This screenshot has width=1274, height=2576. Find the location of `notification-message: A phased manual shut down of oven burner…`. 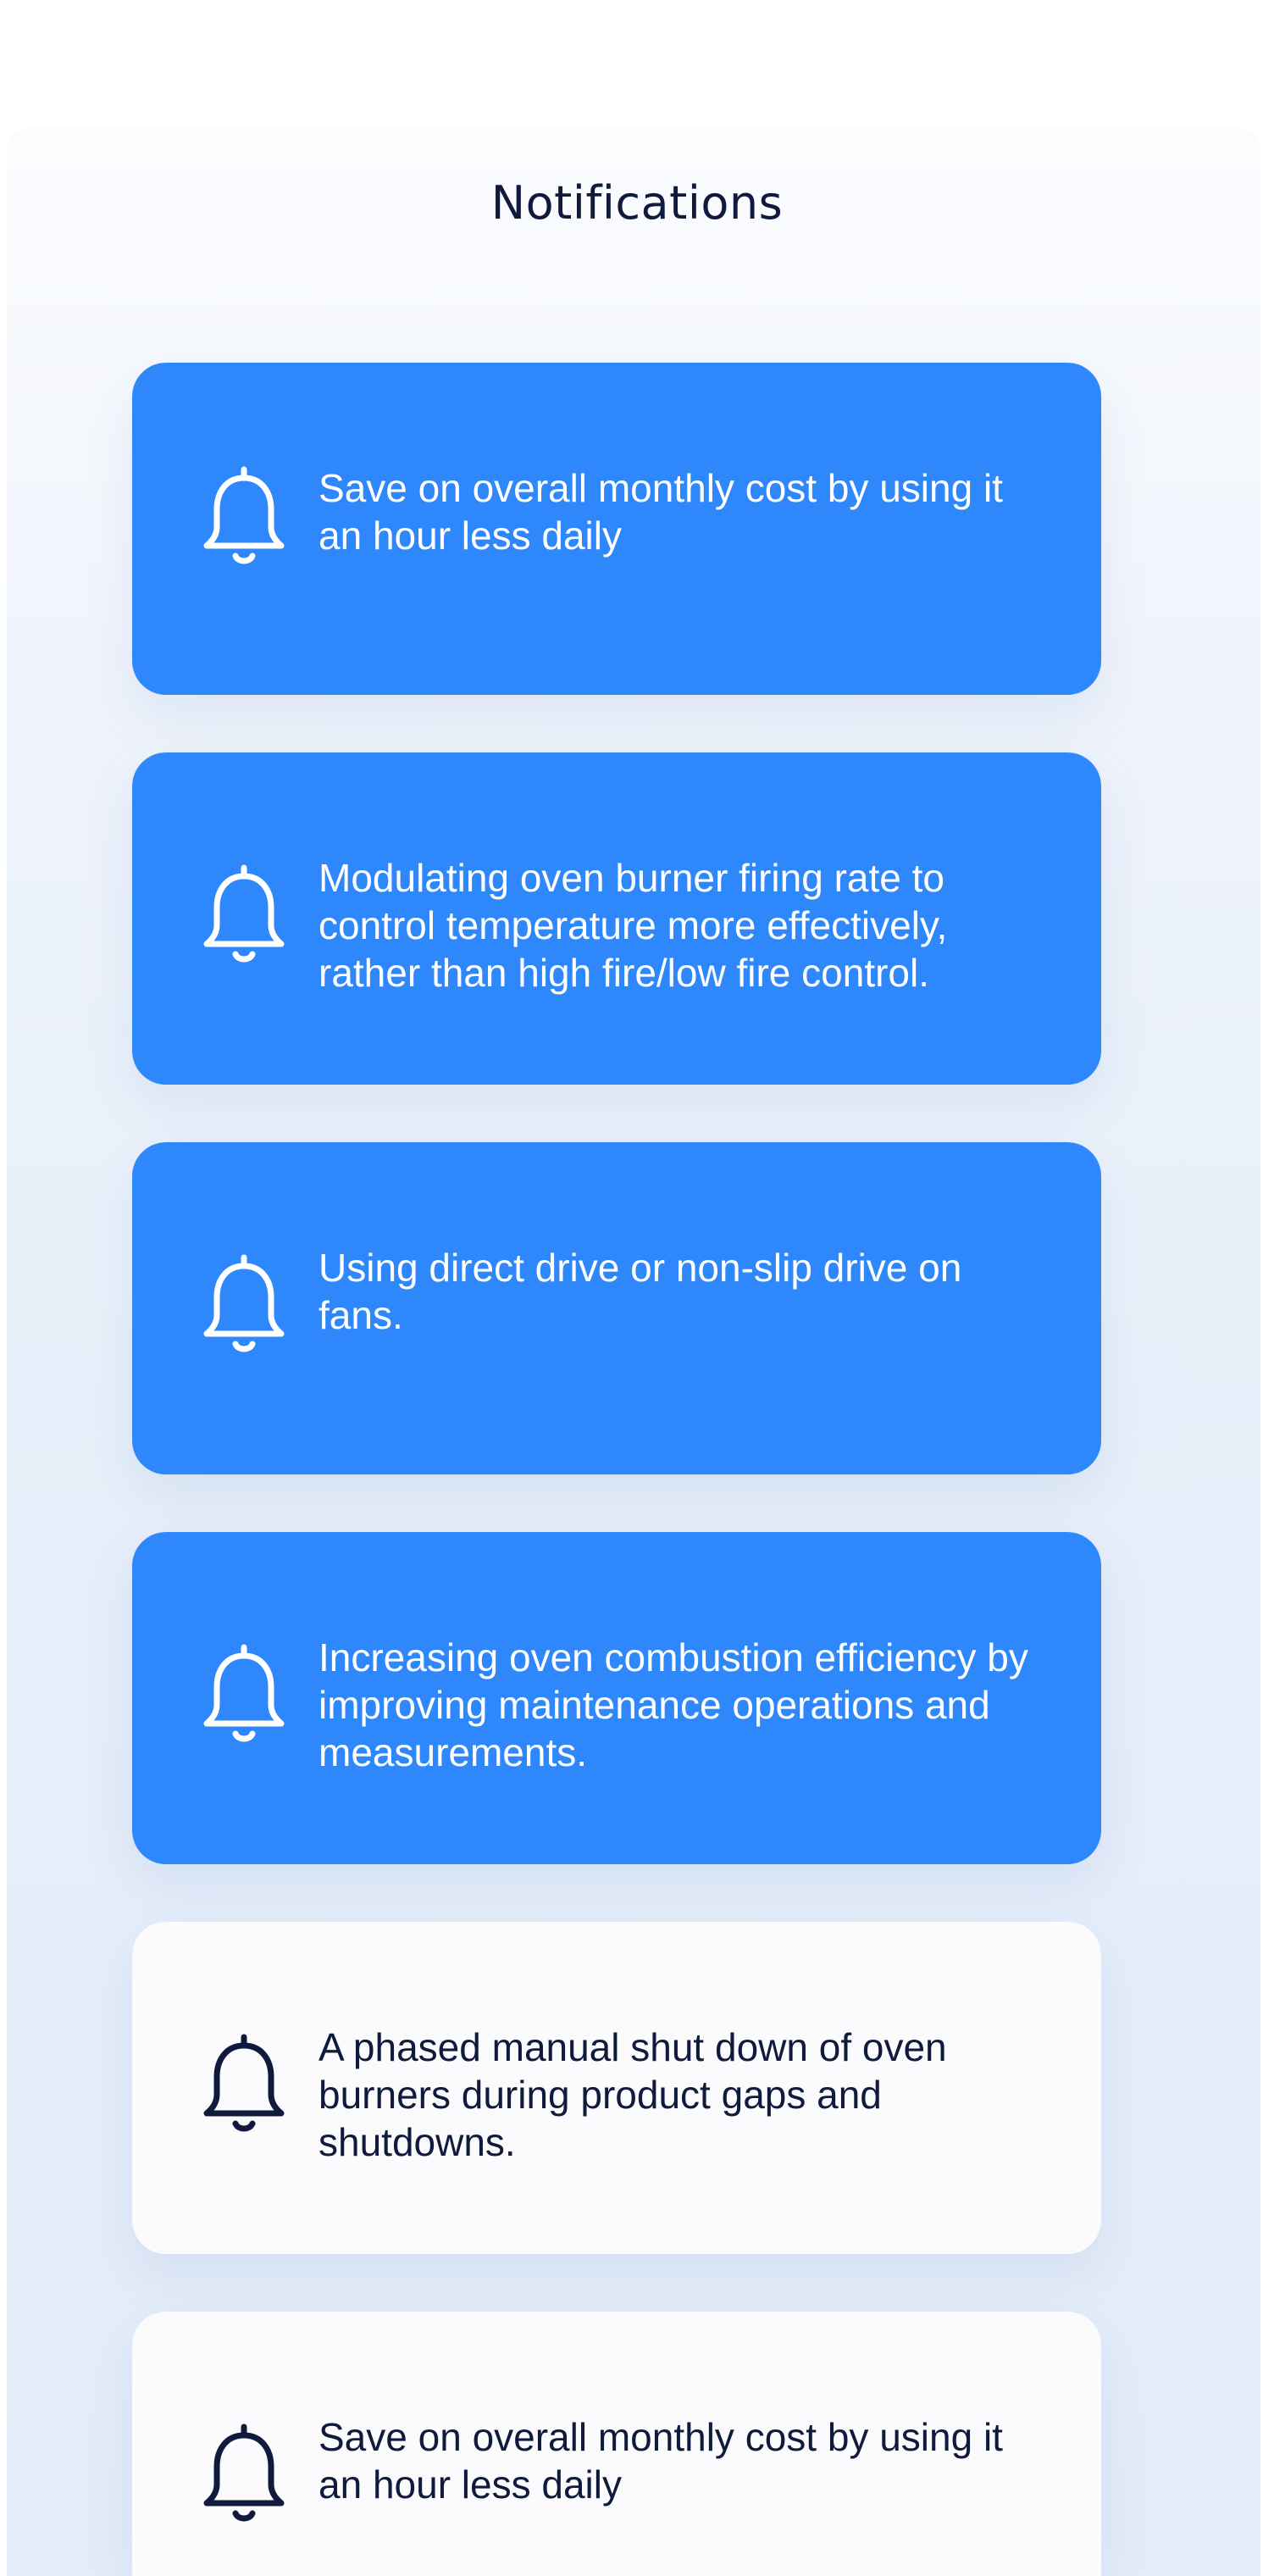

notification-message: A phased manual shut down of oven burner… is located at coordinates (632, 2094).